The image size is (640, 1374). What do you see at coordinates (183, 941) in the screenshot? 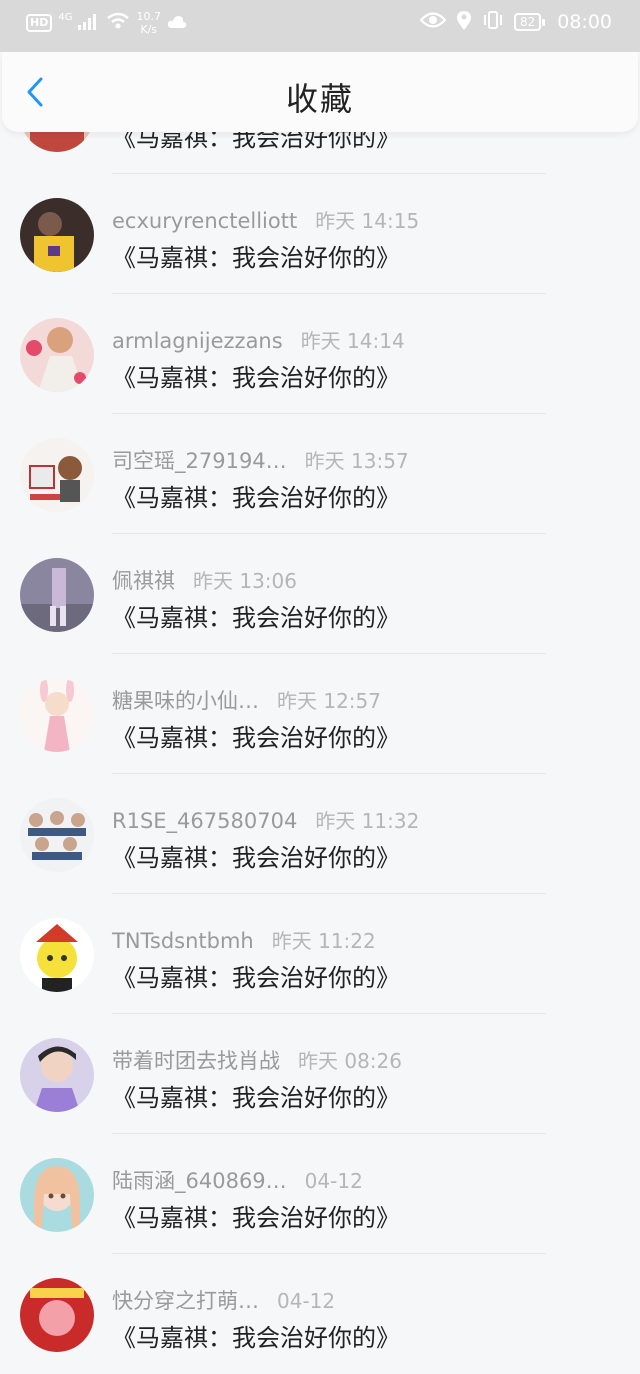
I see `username: TNTsdsntbmh` at bounding box center [183, 941].